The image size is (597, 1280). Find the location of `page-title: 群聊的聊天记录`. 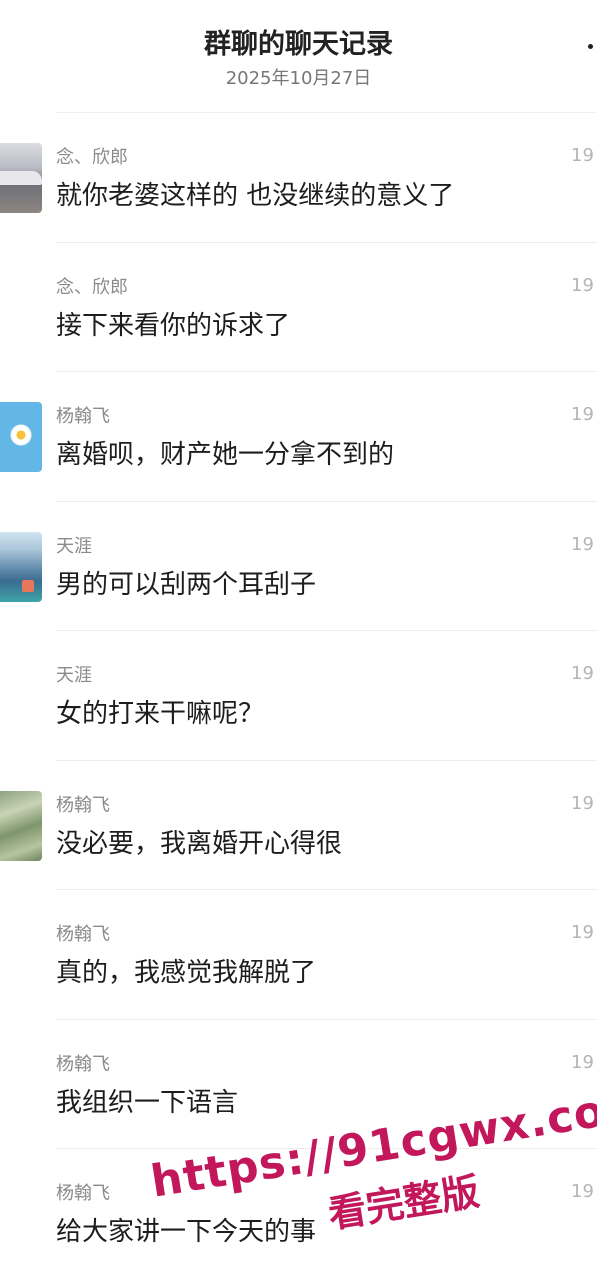

page-title: 群聊的聊天记录 is located at coordinates (298, 44).